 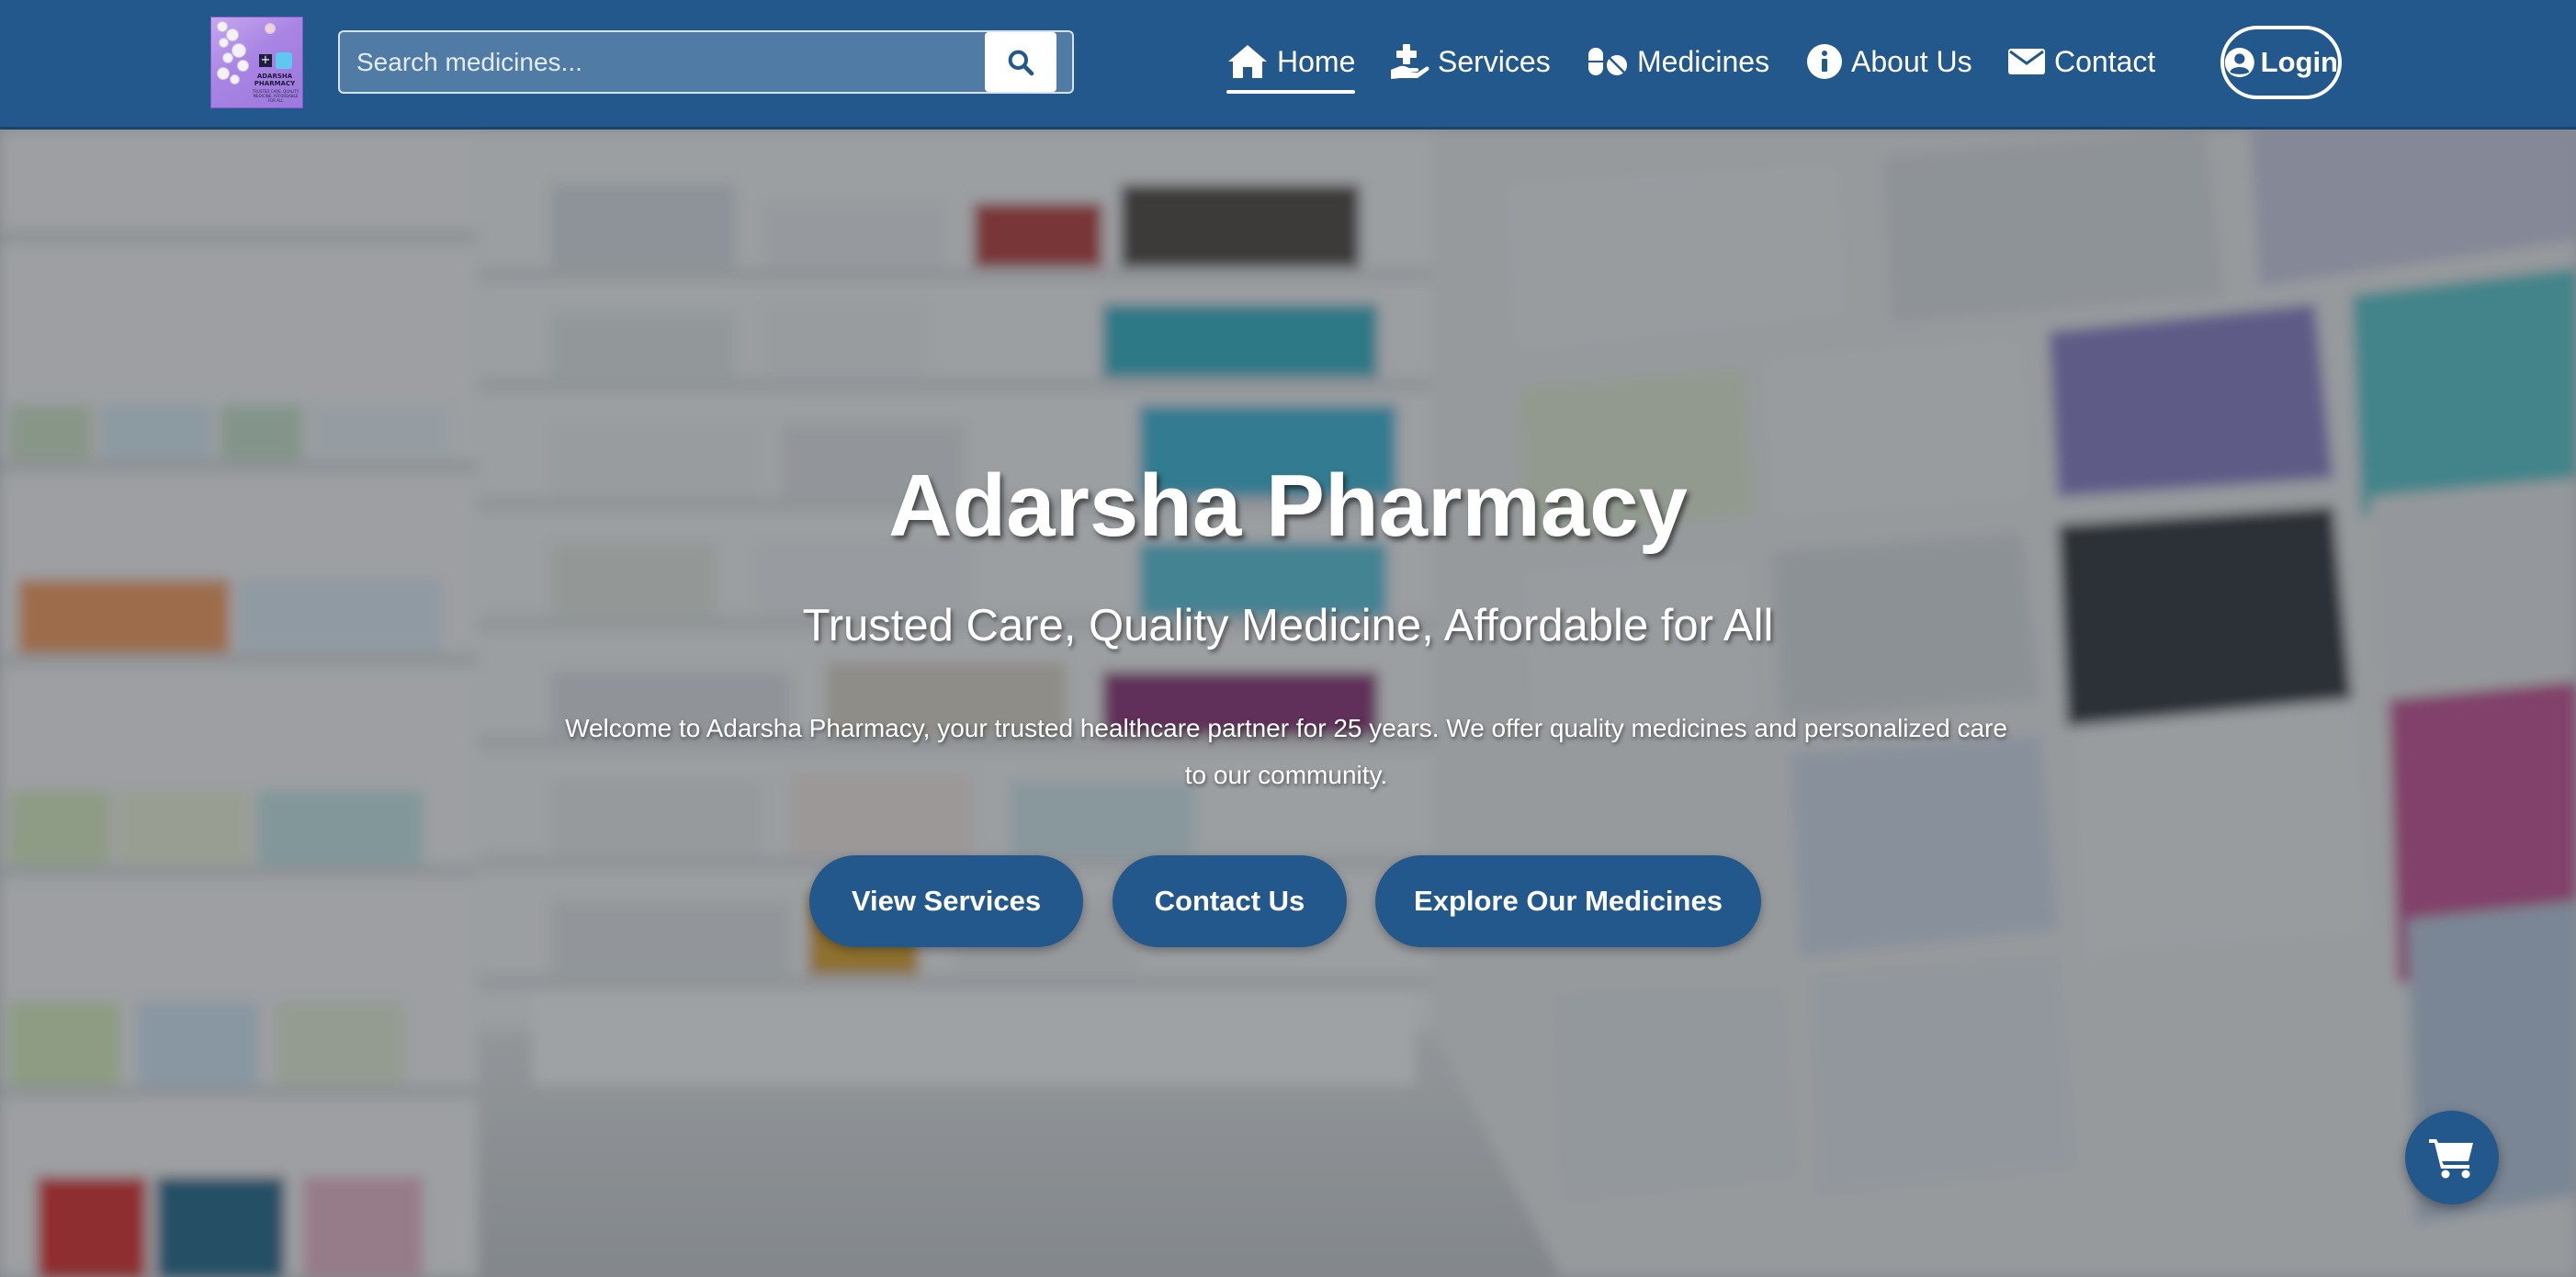 I want to click on pills-icon, so click(x=1607, y=62).